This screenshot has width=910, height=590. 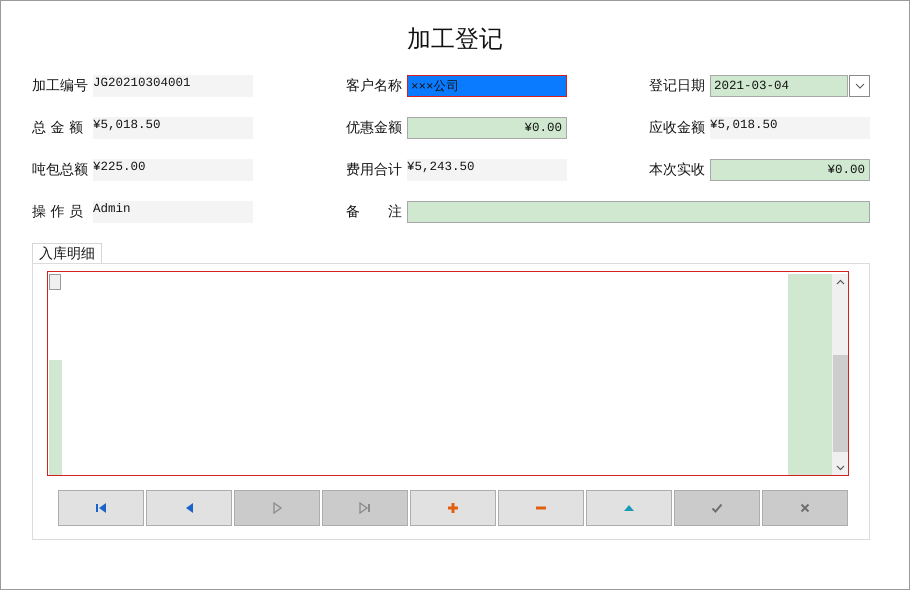 What do you see at coordinates (374, 128) in the screenshot?
I see `field-label: 优惠金额` at bounding box center [374, 128].